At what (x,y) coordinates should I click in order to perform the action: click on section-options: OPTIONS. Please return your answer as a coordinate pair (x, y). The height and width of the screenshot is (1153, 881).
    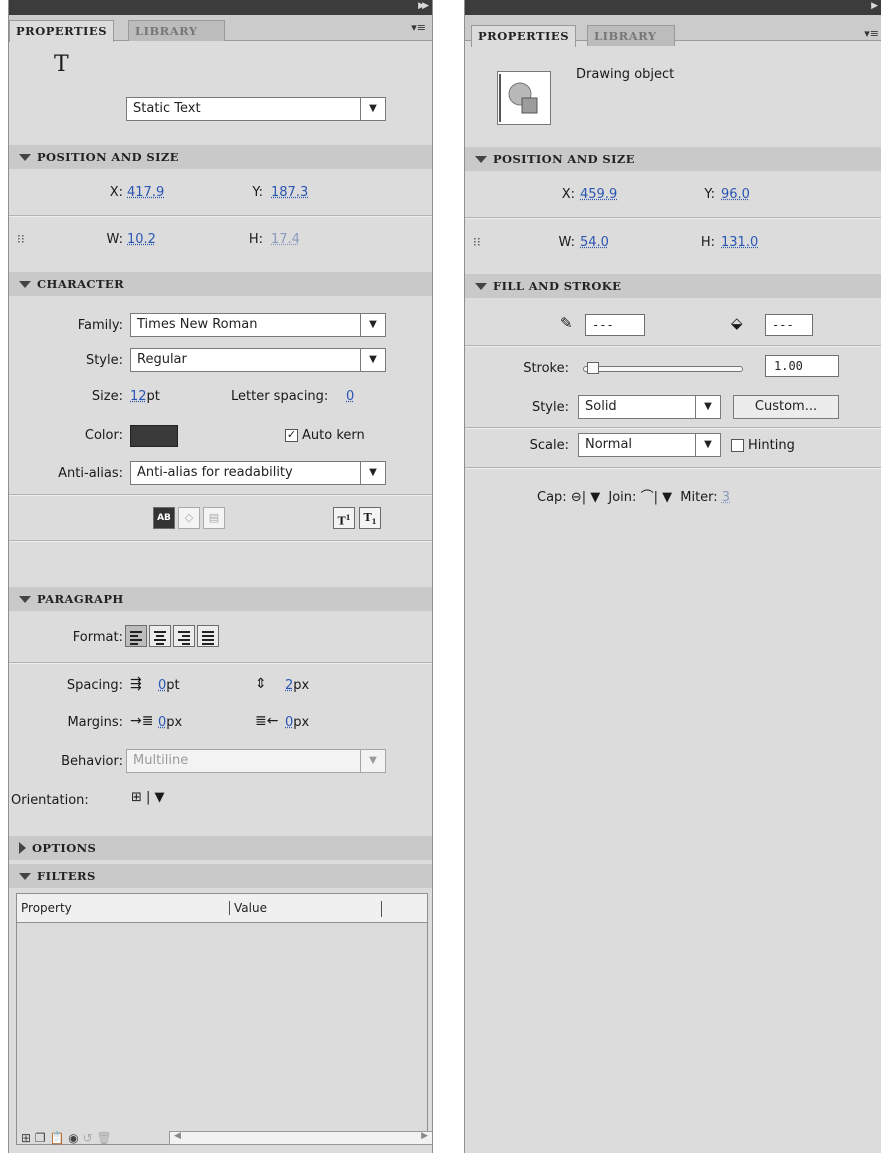
    Looking at the image, I should click on (220, 848).